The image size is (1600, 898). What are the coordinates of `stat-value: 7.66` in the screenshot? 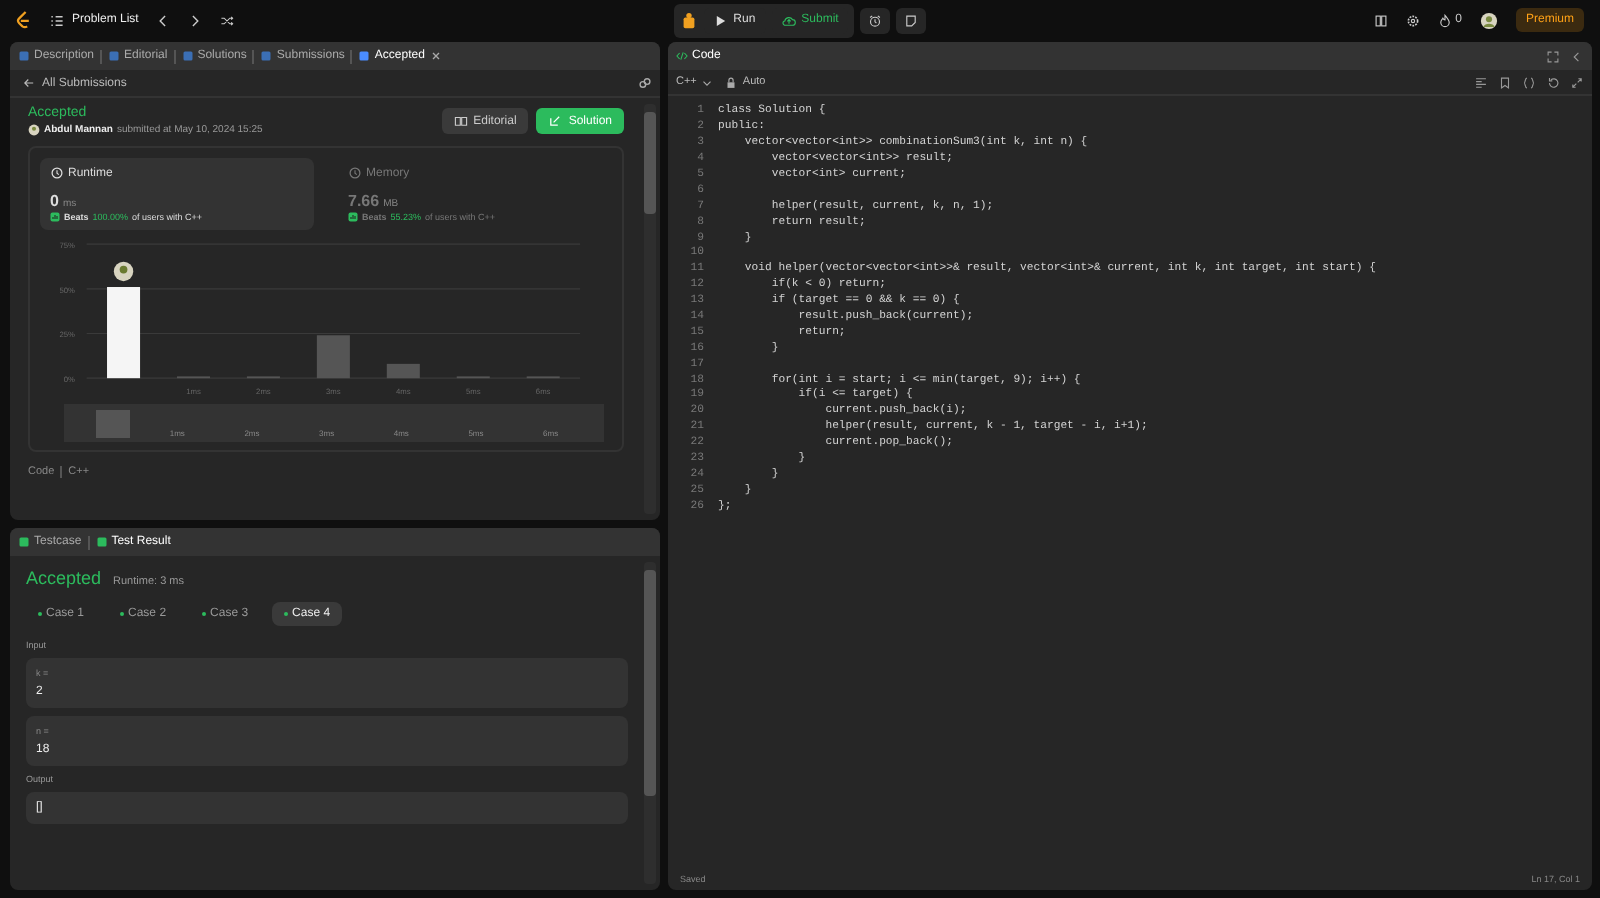 It's located at (364, 201).